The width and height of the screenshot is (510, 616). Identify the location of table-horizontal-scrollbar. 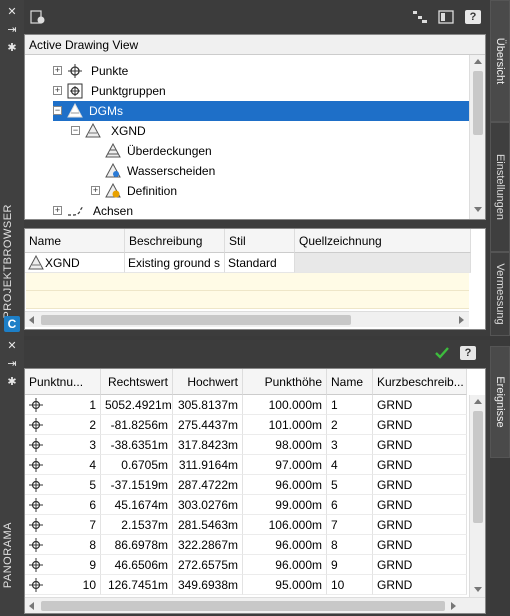
(255, 605).